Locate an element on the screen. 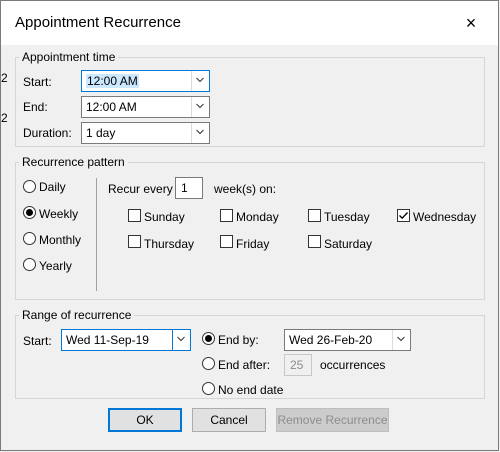  tuesday-checkbox is located at coordinates (314, 215).